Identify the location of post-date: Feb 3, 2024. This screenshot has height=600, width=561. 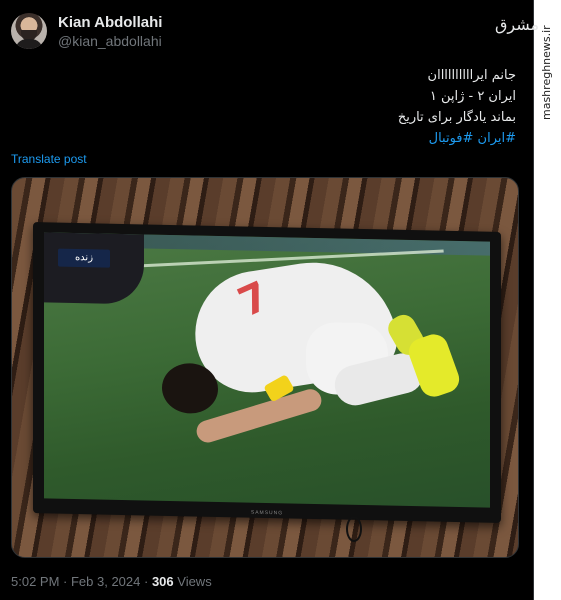
(105, 581).